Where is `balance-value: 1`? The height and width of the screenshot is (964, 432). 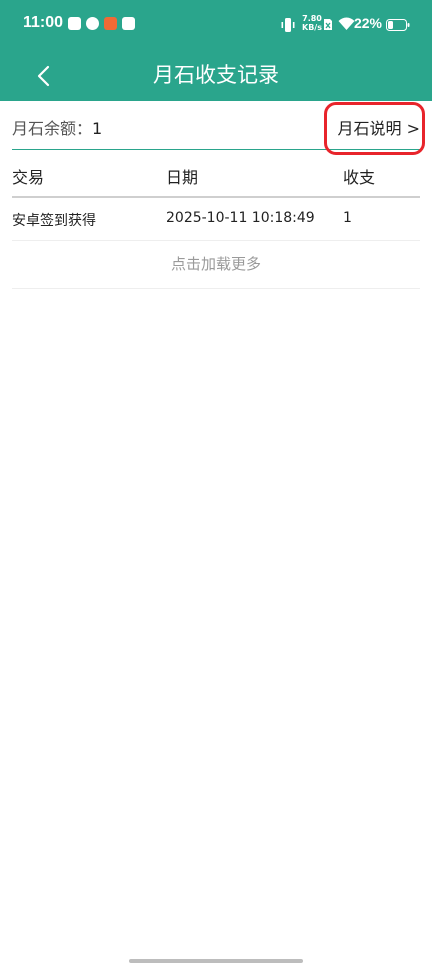
balance-value: 1 is located at coordinates (97, 128).